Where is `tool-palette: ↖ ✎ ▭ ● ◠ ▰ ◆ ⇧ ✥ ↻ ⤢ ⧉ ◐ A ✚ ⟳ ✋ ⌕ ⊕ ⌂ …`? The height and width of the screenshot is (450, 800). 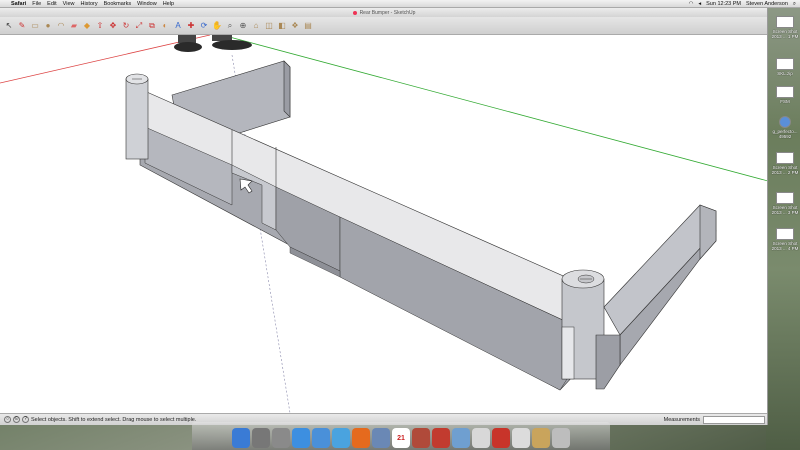 tool-palette: ↖ ✎ ▭ ● ◠ ▰ ◆ ⇧ ✥ ↻ ⤢ ⧉ ◐ A ✚ ⟳ ✋ ⌕ ⊕ ⌂ … is located at coordinates (383, 26).